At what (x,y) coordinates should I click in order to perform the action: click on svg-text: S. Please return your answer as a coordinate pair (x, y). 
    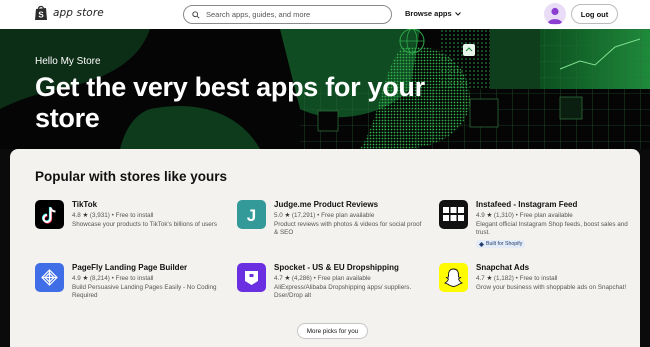
    Looking at the image, I should click on (41, 15).